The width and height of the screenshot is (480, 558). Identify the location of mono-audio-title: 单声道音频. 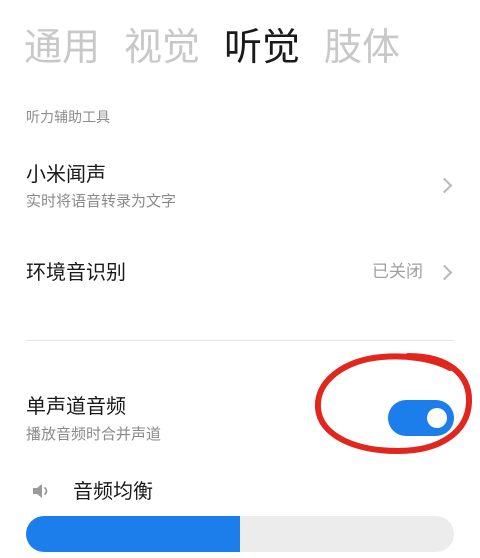
(76, 406).